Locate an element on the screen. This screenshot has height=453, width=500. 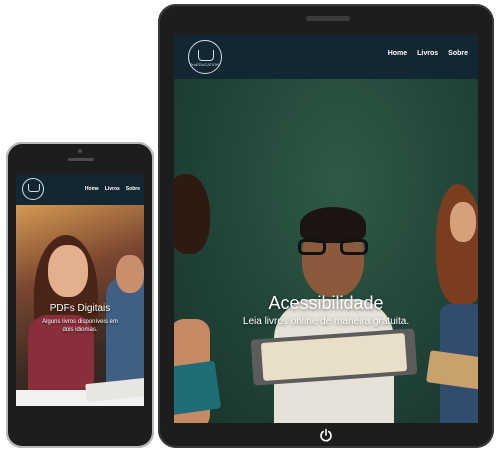
tablet-nav-links: Home Livros Sobre is located at coordinates (428, 53).